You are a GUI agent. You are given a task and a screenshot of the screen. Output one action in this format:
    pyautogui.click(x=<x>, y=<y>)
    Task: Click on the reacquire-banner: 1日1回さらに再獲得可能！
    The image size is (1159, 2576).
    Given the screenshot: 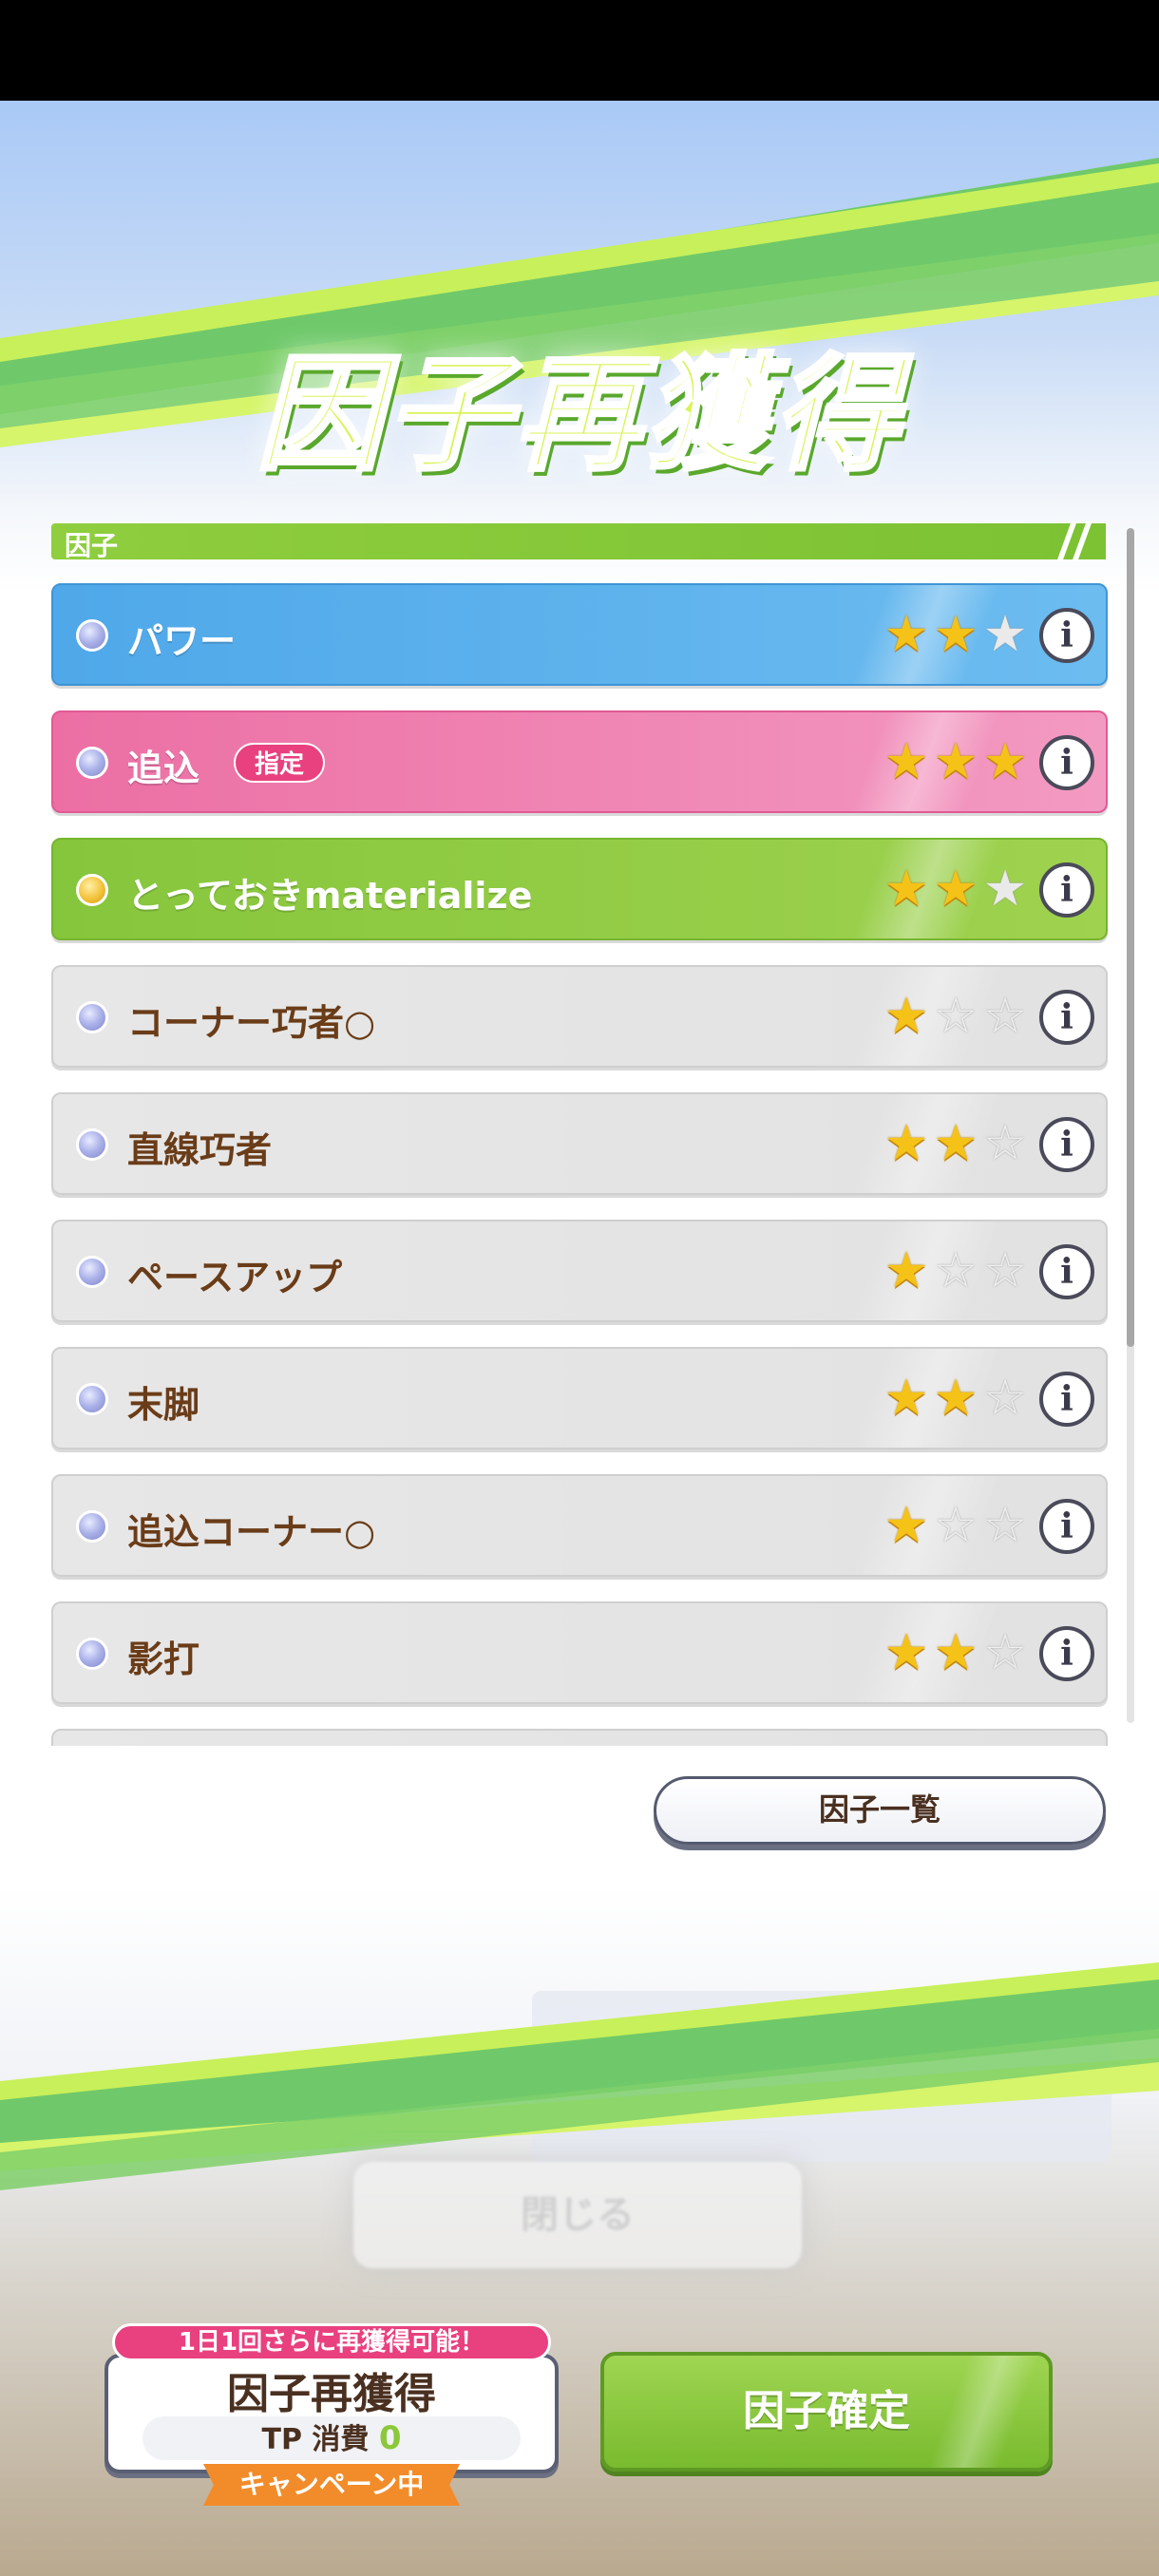 What is the action you would take?
    pyautogui.click(x=331, y=2342)
    